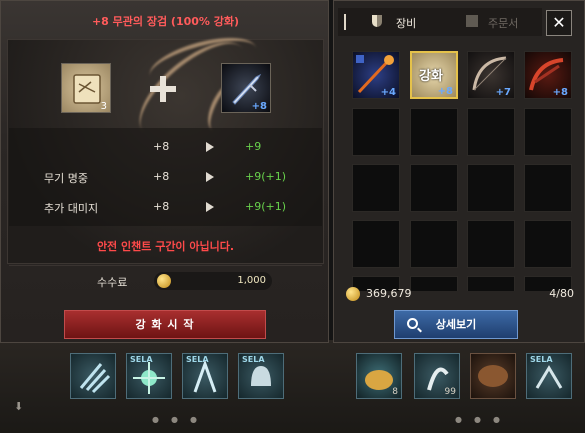  Describe the element at coordinates (549, 376) in the screenshot. I see `skill-slot-beast: SELA` at that location.